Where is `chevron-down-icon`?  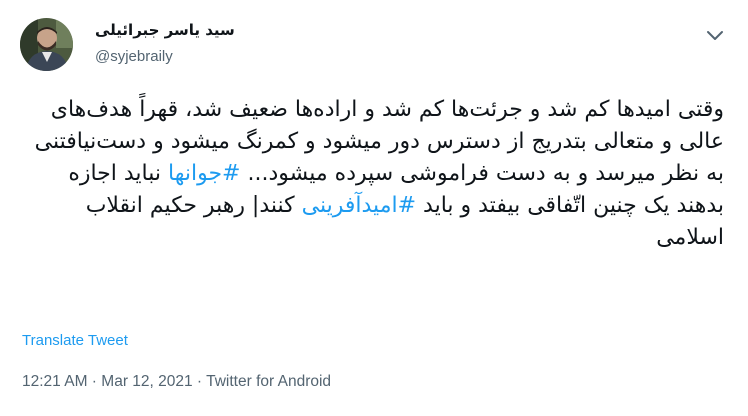 chevron-down-icon is located at coordinates (715, 35).